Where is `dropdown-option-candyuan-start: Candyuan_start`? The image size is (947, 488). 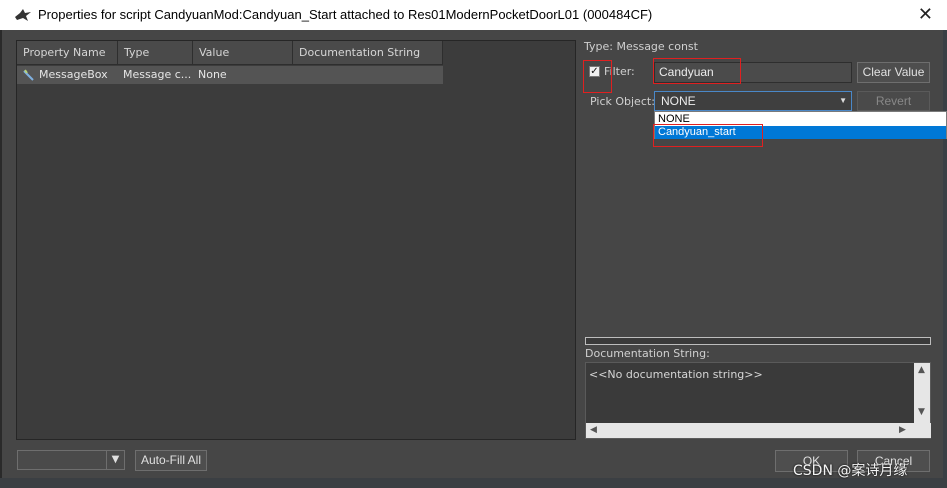
dropdown-option-candyuan-start: Candyuan_start is located at coordinates (800, 132).